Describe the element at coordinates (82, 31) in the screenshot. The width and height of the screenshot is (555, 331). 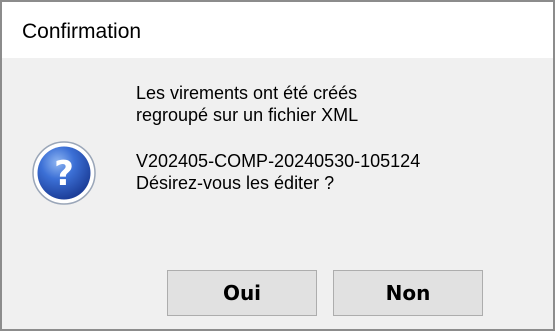
I see `window-title: Confirmation` at that location.